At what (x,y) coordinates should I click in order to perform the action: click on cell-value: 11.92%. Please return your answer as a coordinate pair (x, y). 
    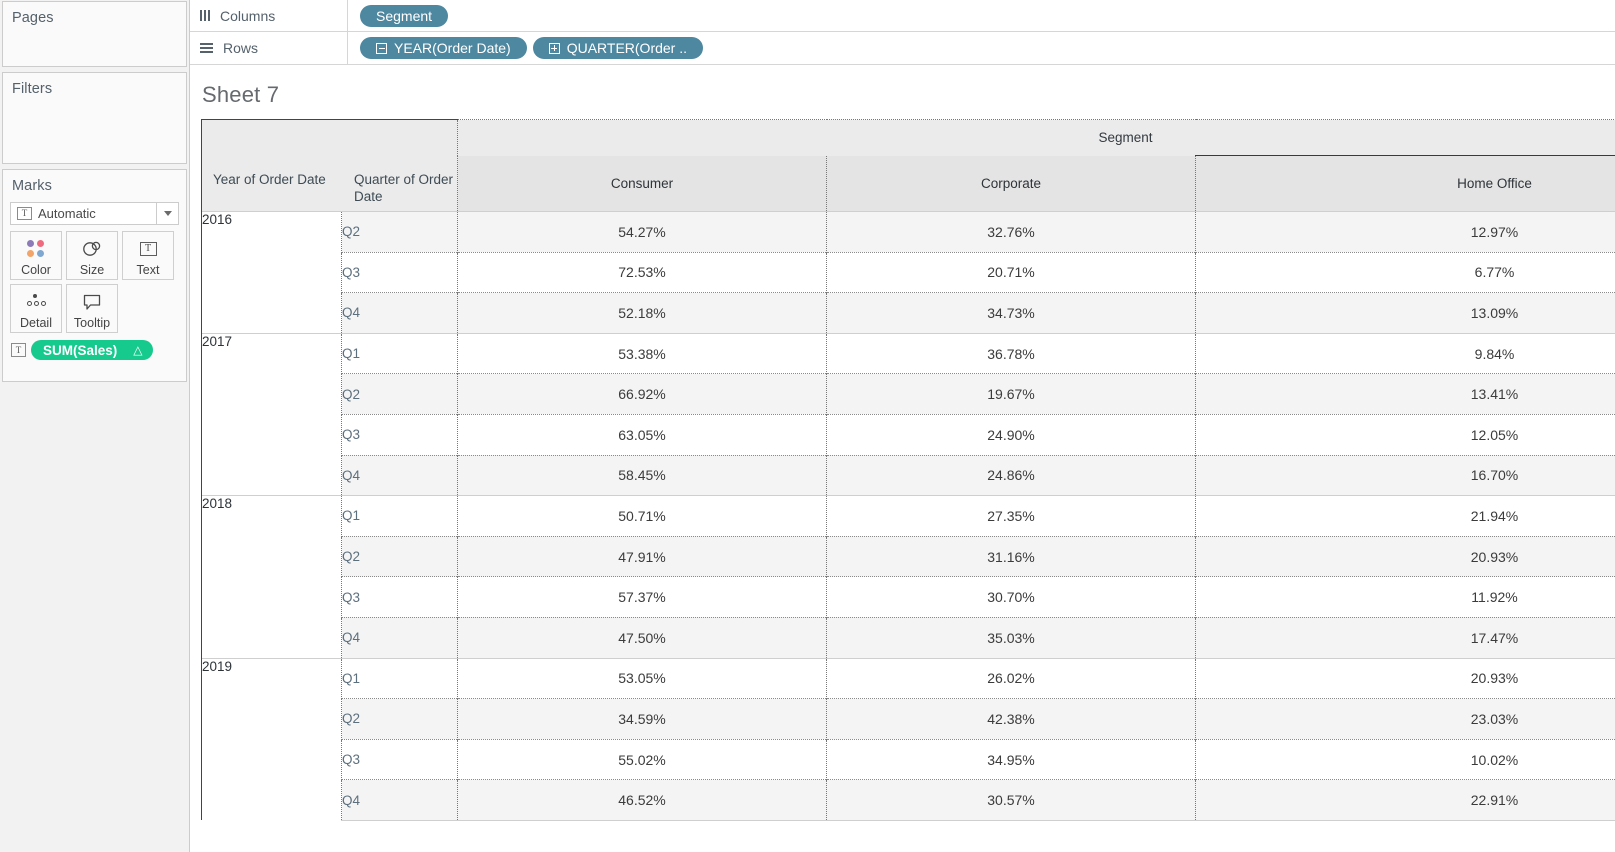
    Looking at the image, I should click on (1404, 597).